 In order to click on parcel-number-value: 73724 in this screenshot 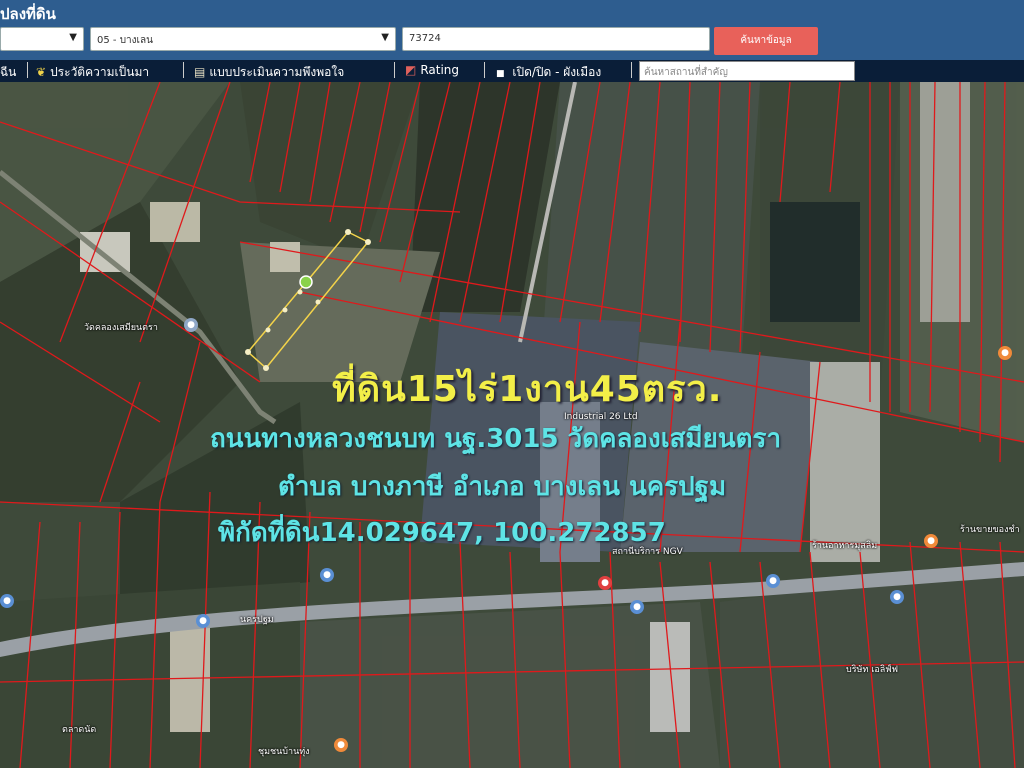, I will do `click(425, 38)`.